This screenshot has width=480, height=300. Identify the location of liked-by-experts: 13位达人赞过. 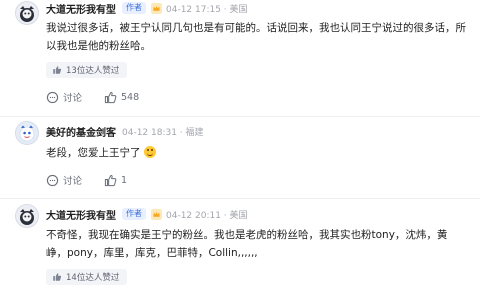
(87, 70).